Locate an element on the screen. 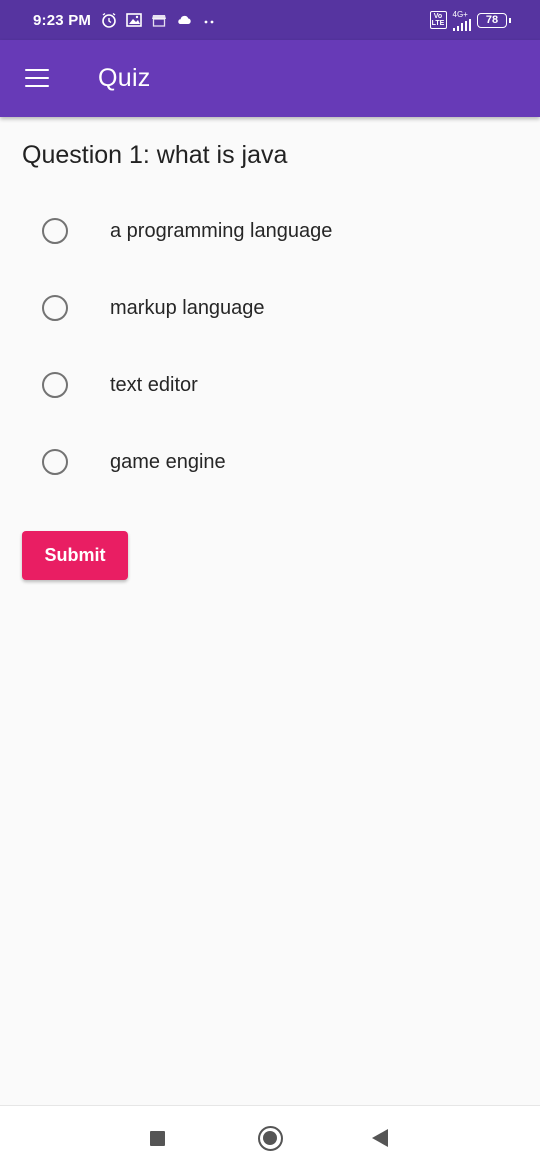 This screenshot has width=540, height=1170. status-system-icons: Vo LTE 4G+ 78 is located at coordinates (470, 20).